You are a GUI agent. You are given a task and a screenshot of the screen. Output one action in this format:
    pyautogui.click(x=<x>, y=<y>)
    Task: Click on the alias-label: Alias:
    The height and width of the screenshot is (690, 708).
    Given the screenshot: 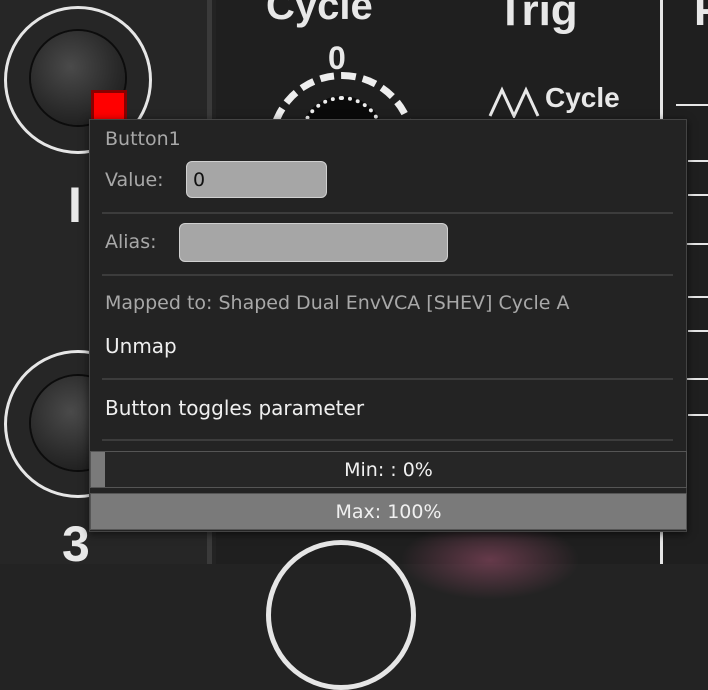 What is the action you would take?
    pyautogui.click(x=131, y=242)
    